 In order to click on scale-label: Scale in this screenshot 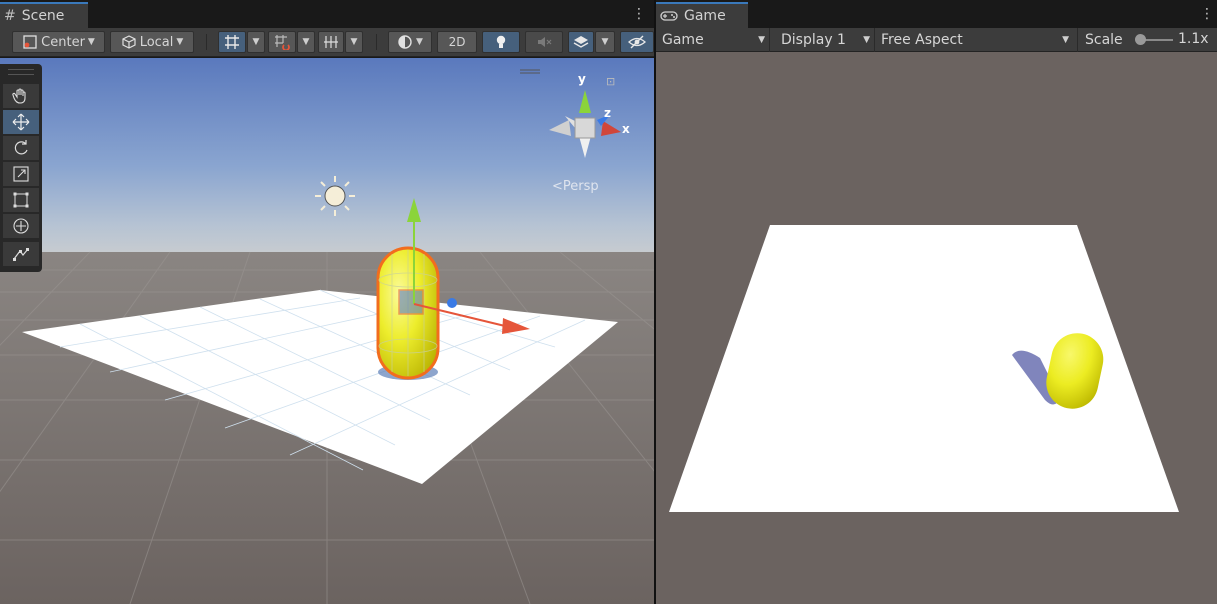, I will do `click(1104, 40)`.